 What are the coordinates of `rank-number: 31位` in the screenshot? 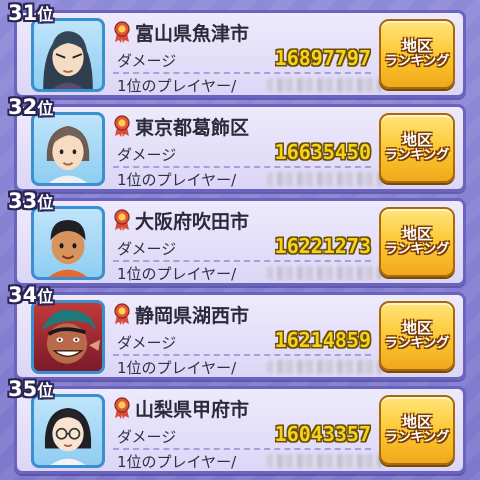 It's located at (31, 13).